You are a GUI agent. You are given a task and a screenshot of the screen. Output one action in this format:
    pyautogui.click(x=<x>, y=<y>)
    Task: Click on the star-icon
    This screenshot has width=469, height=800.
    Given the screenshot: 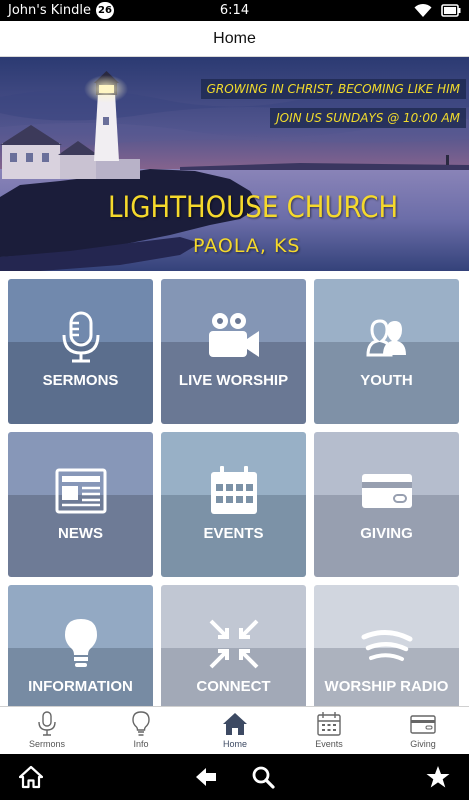 What is the action you would take?
    pyautogui.click(x=438, y=777)
    